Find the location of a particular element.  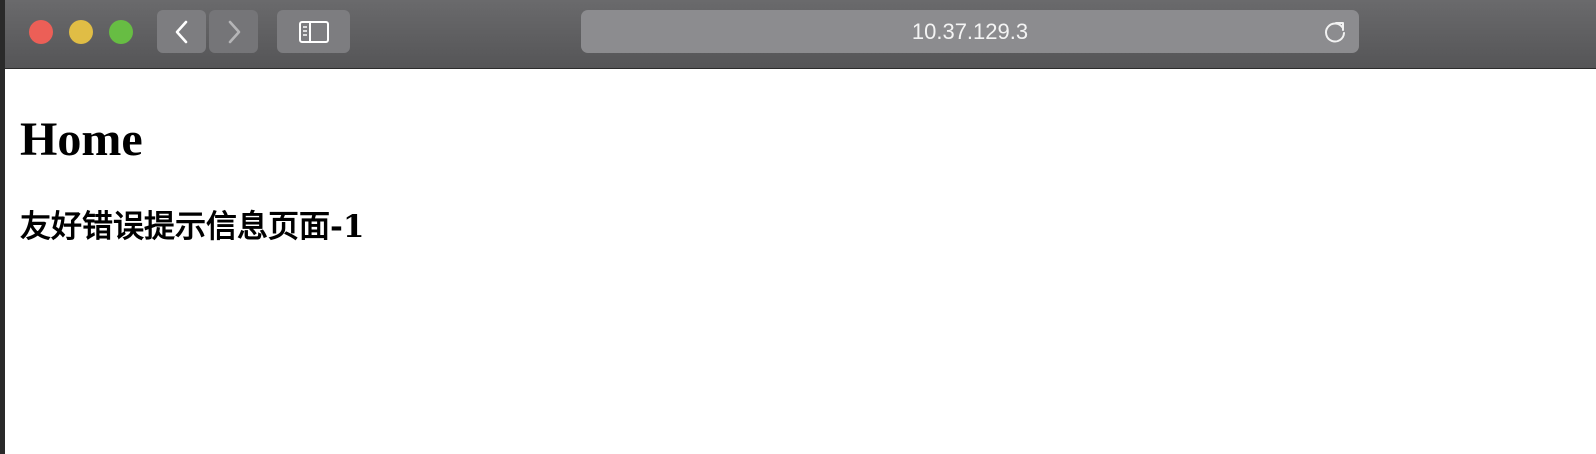

chevron-left-icon is located at coordinates (181, 31).